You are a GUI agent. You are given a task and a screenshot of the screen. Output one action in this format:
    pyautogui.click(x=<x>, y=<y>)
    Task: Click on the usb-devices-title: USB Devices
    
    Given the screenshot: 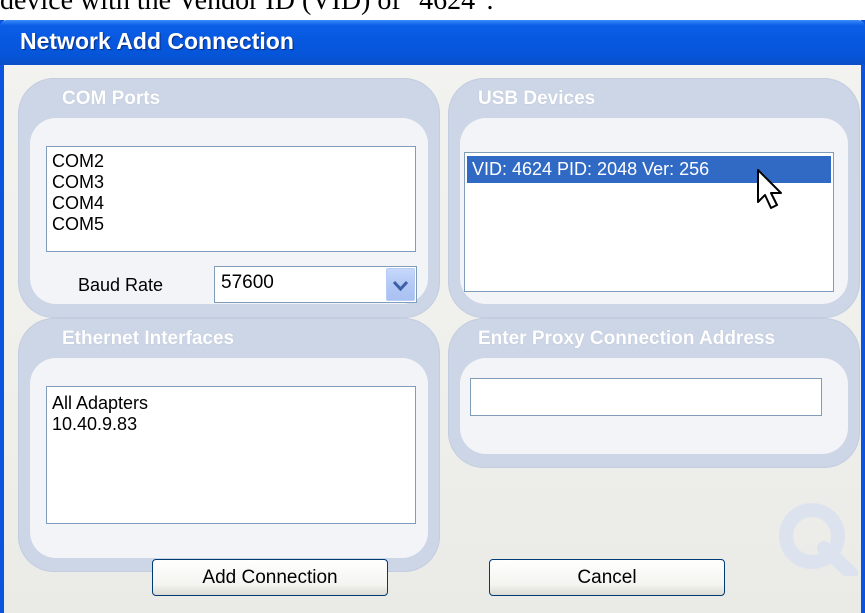 What is the action you would take?
    pyautogui.click(x=537, y=98)
    